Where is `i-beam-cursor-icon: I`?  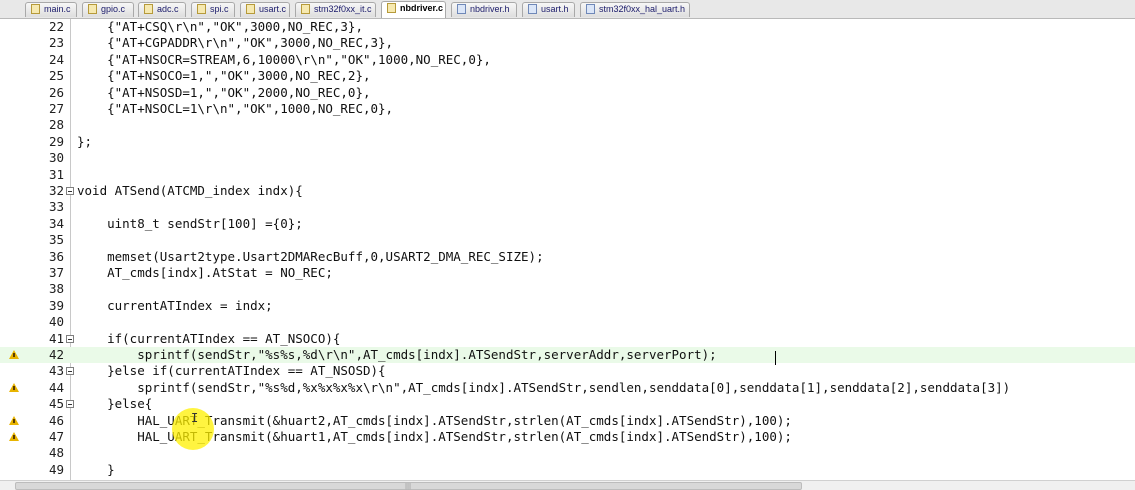
i-beam-cursor-icon: I is located at coordinates (195, 418).